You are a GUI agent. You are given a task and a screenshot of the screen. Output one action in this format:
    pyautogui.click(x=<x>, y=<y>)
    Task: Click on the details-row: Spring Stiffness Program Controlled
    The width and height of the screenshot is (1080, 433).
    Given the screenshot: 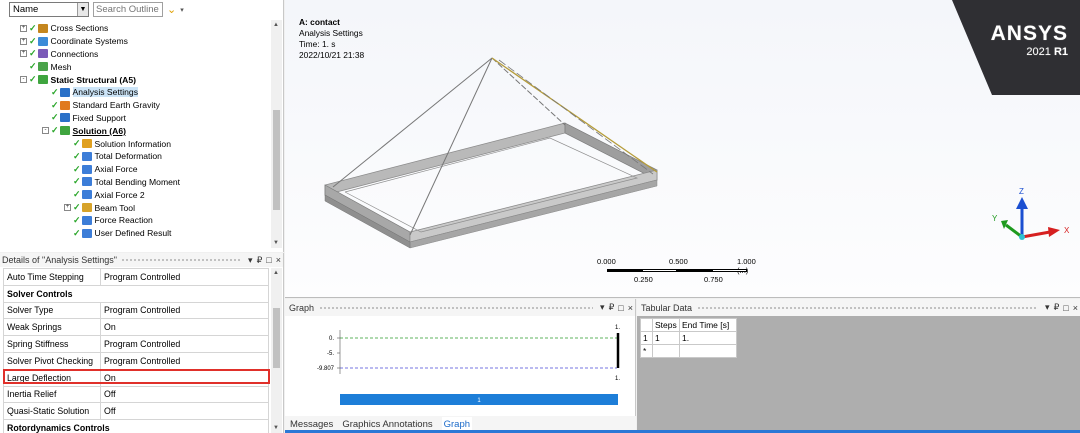 What is the action you would take?
    pyautogui.click(x=136, y=344)
    